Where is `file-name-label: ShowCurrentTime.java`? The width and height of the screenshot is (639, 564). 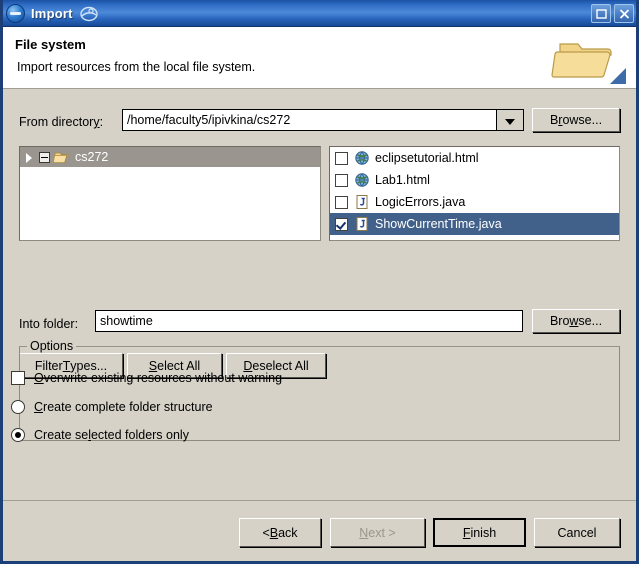
file-name-label: ShowCurrentTime.java is located at coordinates (438, 224).